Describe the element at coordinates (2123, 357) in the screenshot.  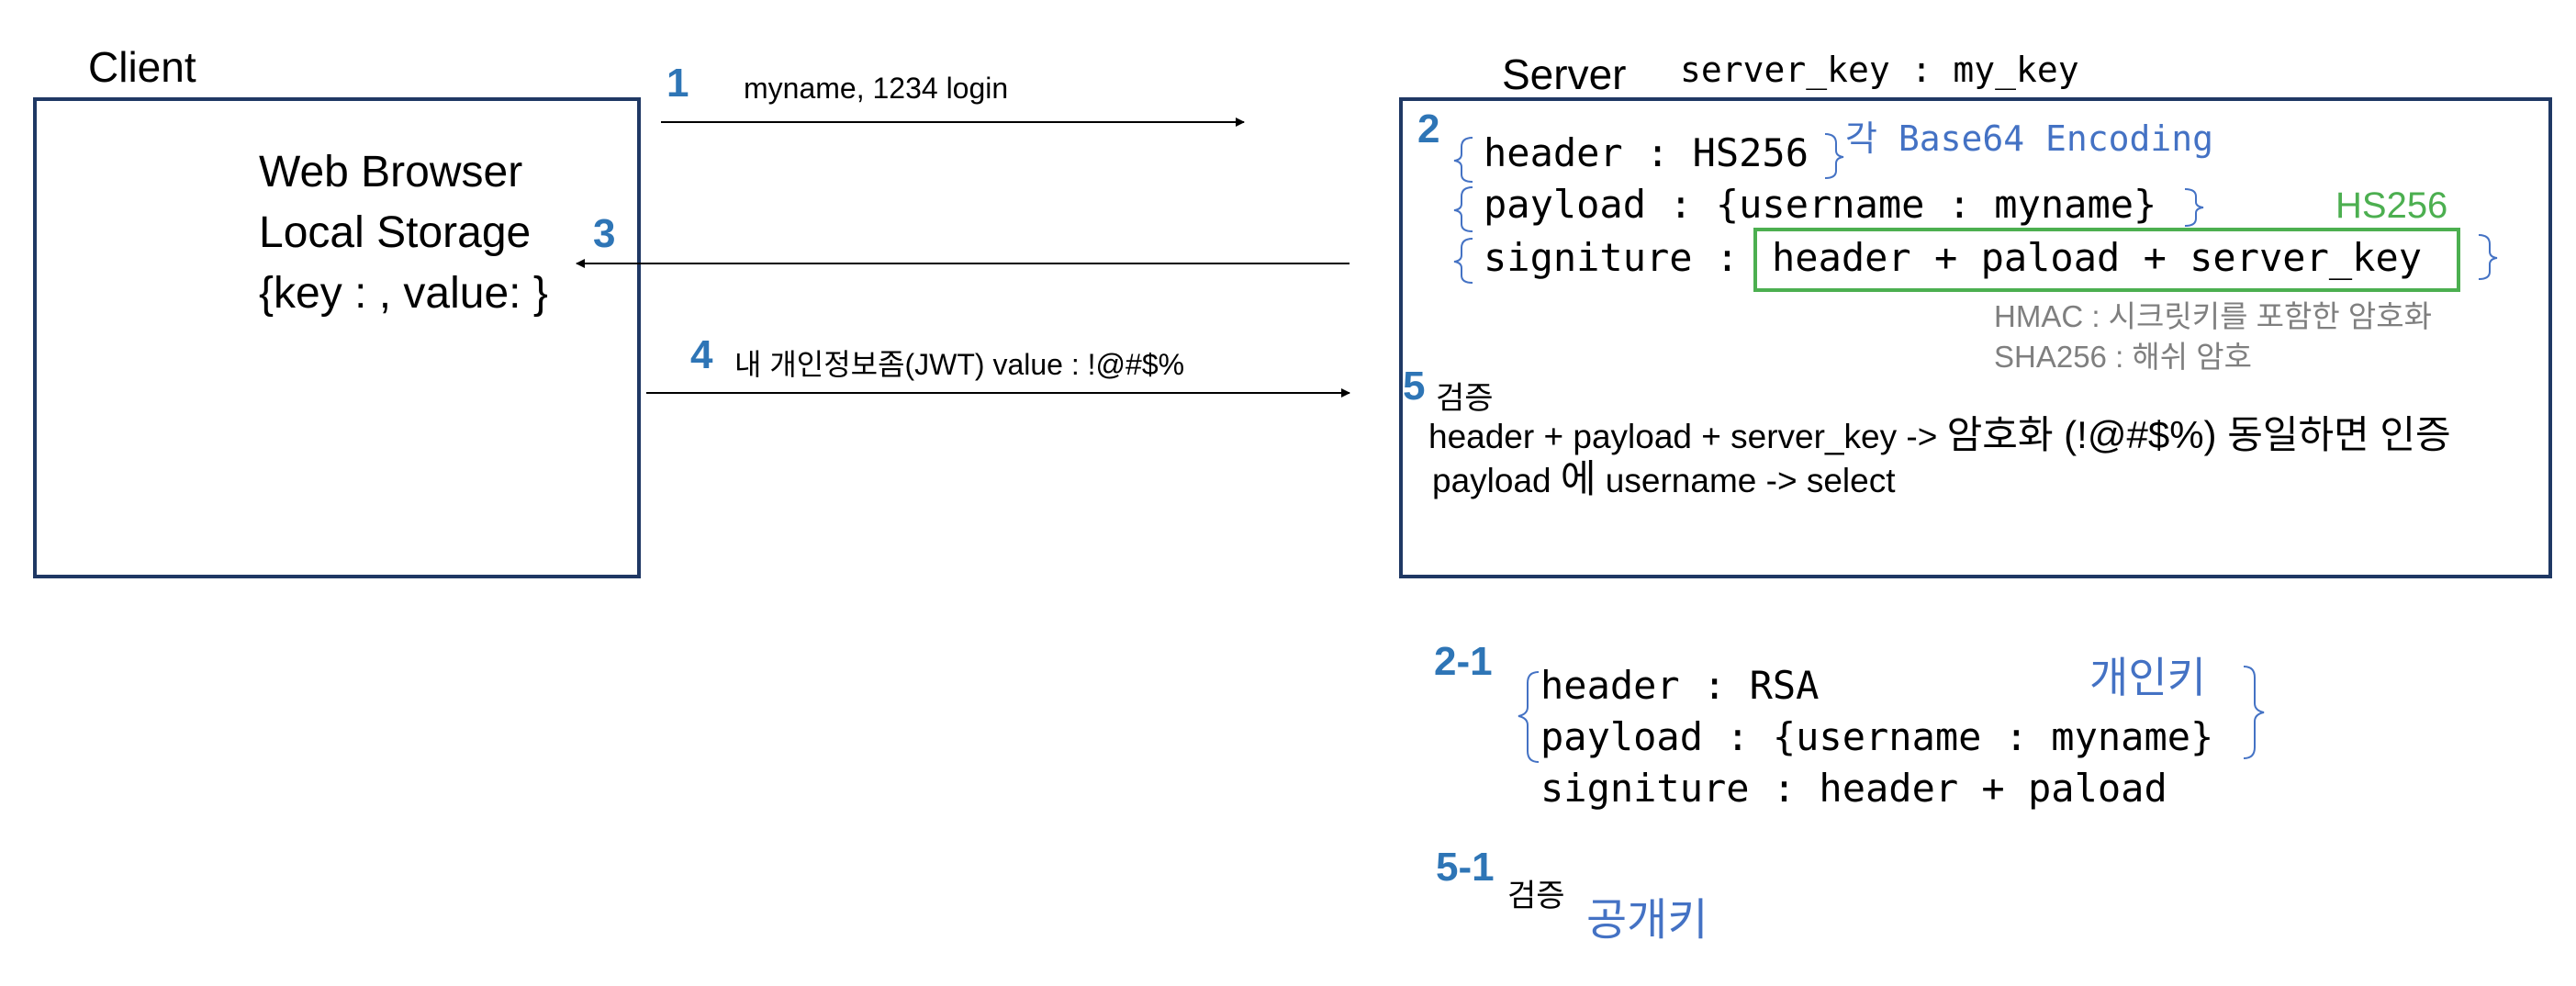
I see `sha256-note: SHA256 : 해쉬 암호` at that location.